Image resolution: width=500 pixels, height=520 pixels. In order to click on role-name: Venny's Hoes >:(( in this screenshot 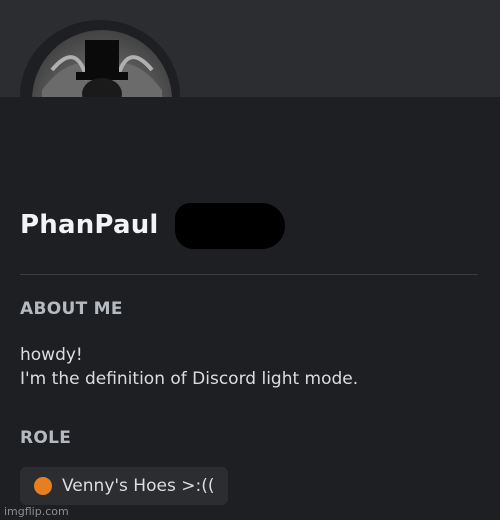, I will do `click(138, 486)`.